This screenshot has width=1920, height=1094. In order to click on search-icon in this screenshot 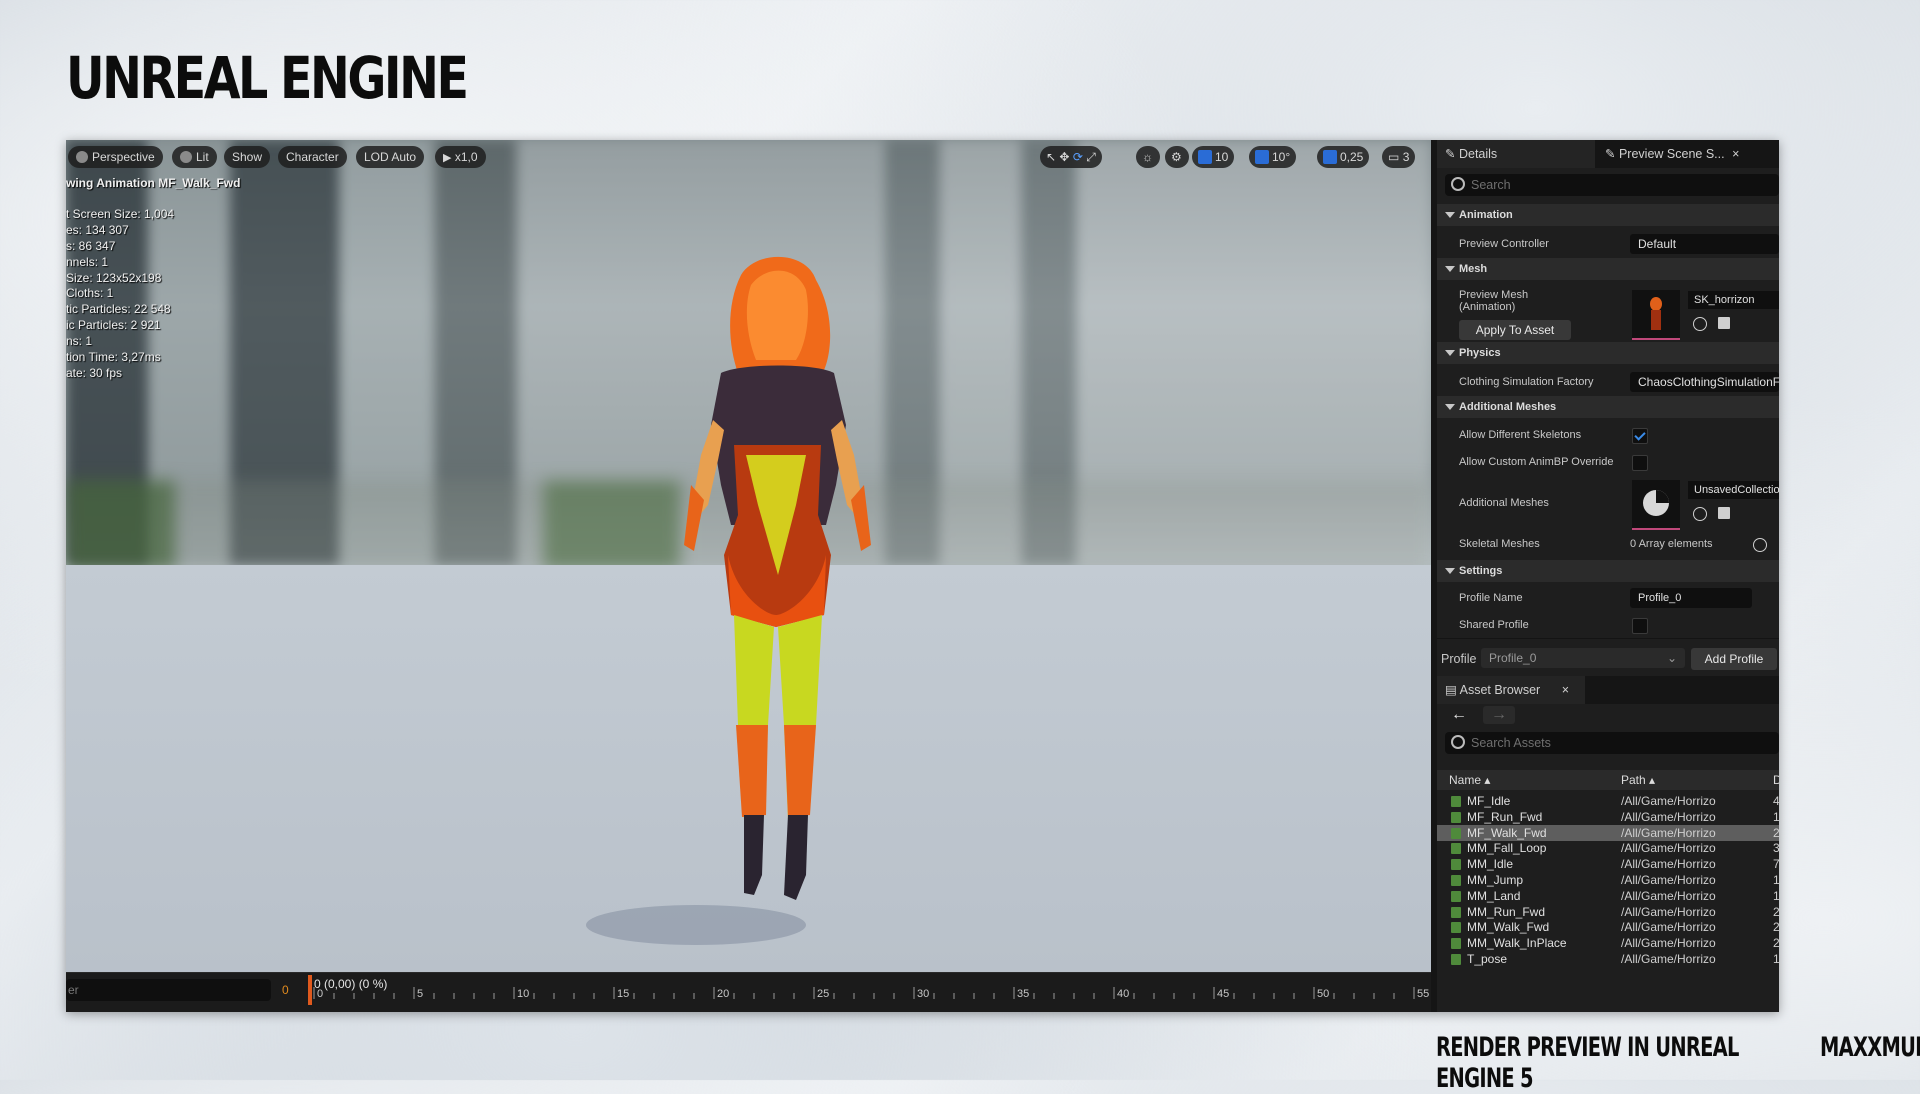, I will do `click(1458, 184)`.